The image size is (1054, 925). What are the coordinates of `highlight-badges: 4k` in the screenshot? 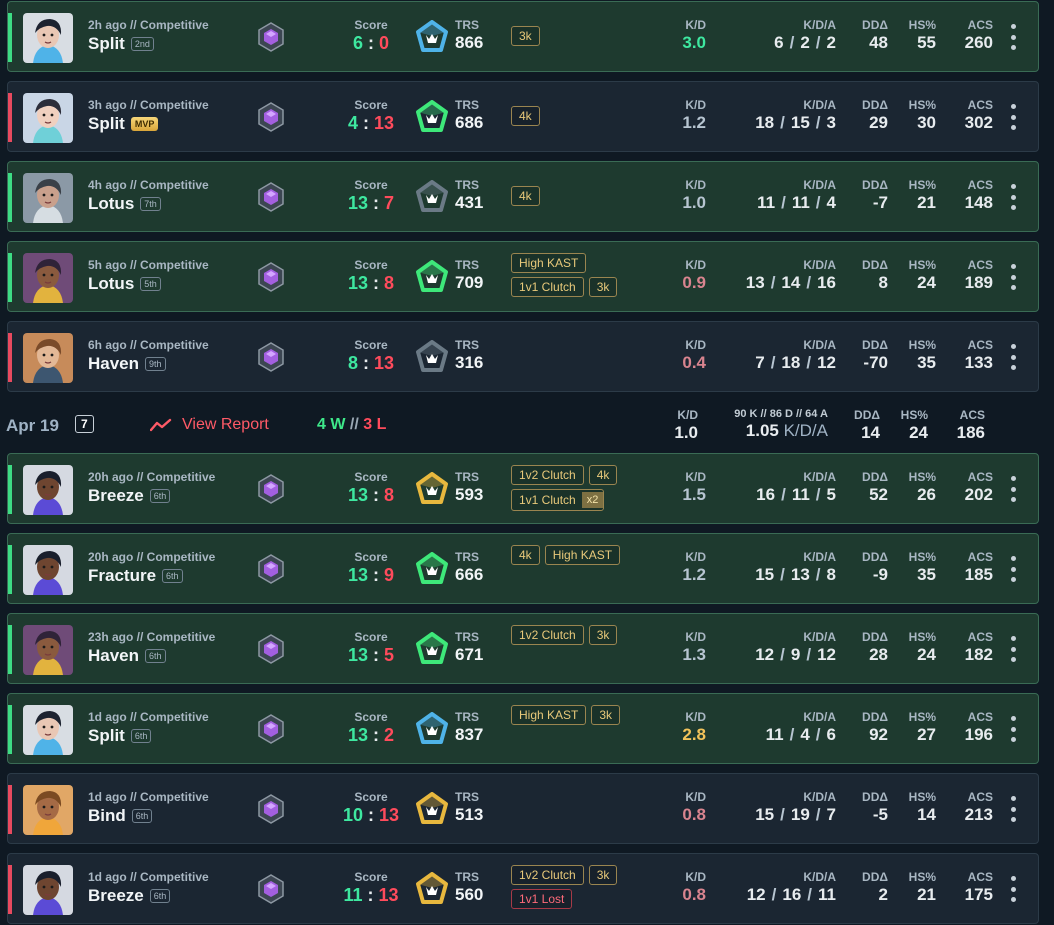 It's located at (581, 116).